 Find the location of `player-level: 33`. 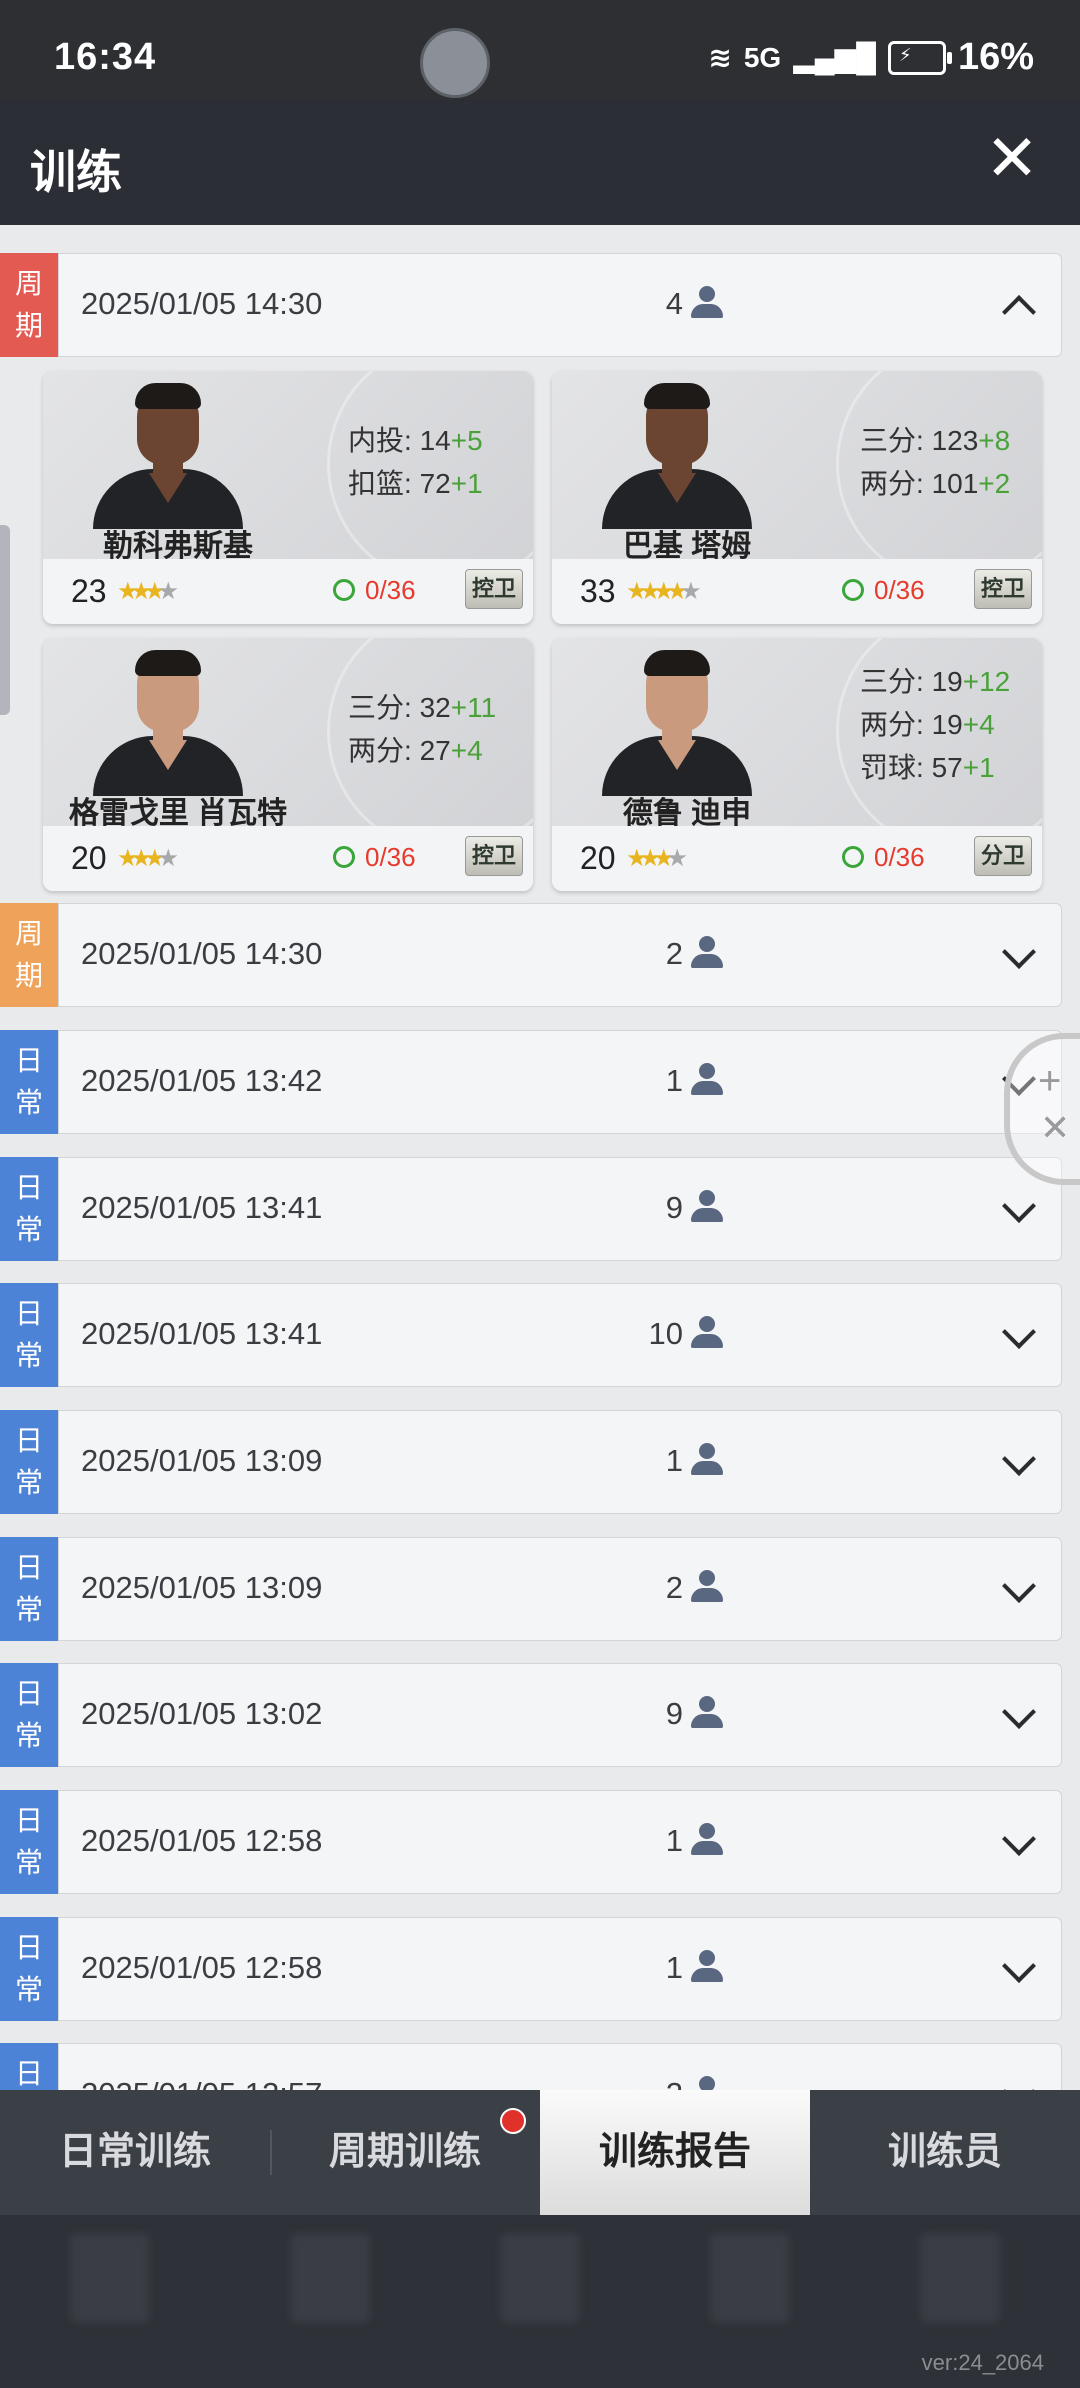

player-level: 33 is located at coordinates (598, 591).